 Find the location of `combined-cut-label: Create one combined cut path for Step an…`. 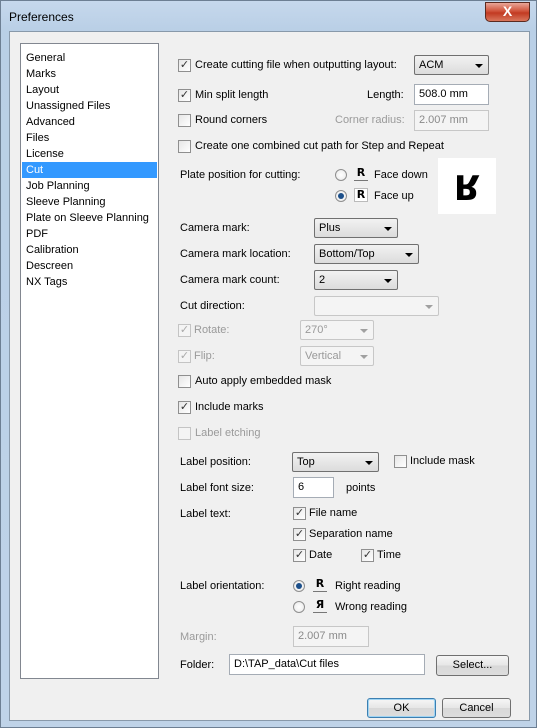

combined-cut-label: Create one combined cut path for Step an… is located at coordinates (319, 146).